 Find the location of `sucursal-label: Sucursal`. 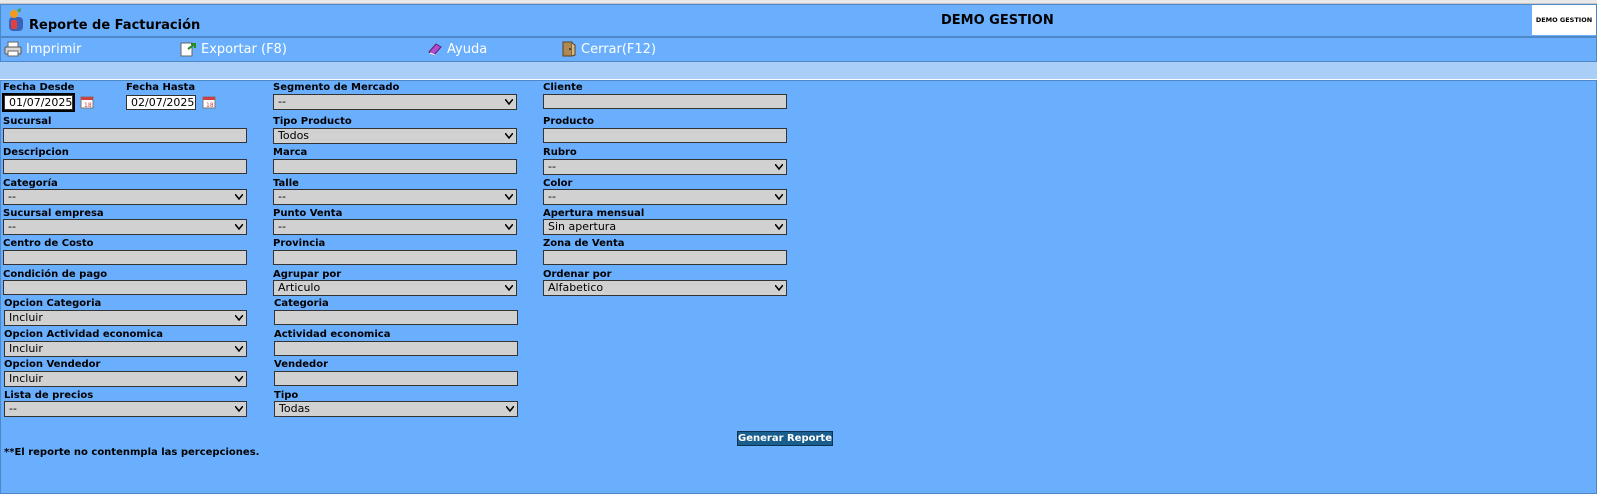

sucursal-label: Sucursal is located at coordinates (27, 121).